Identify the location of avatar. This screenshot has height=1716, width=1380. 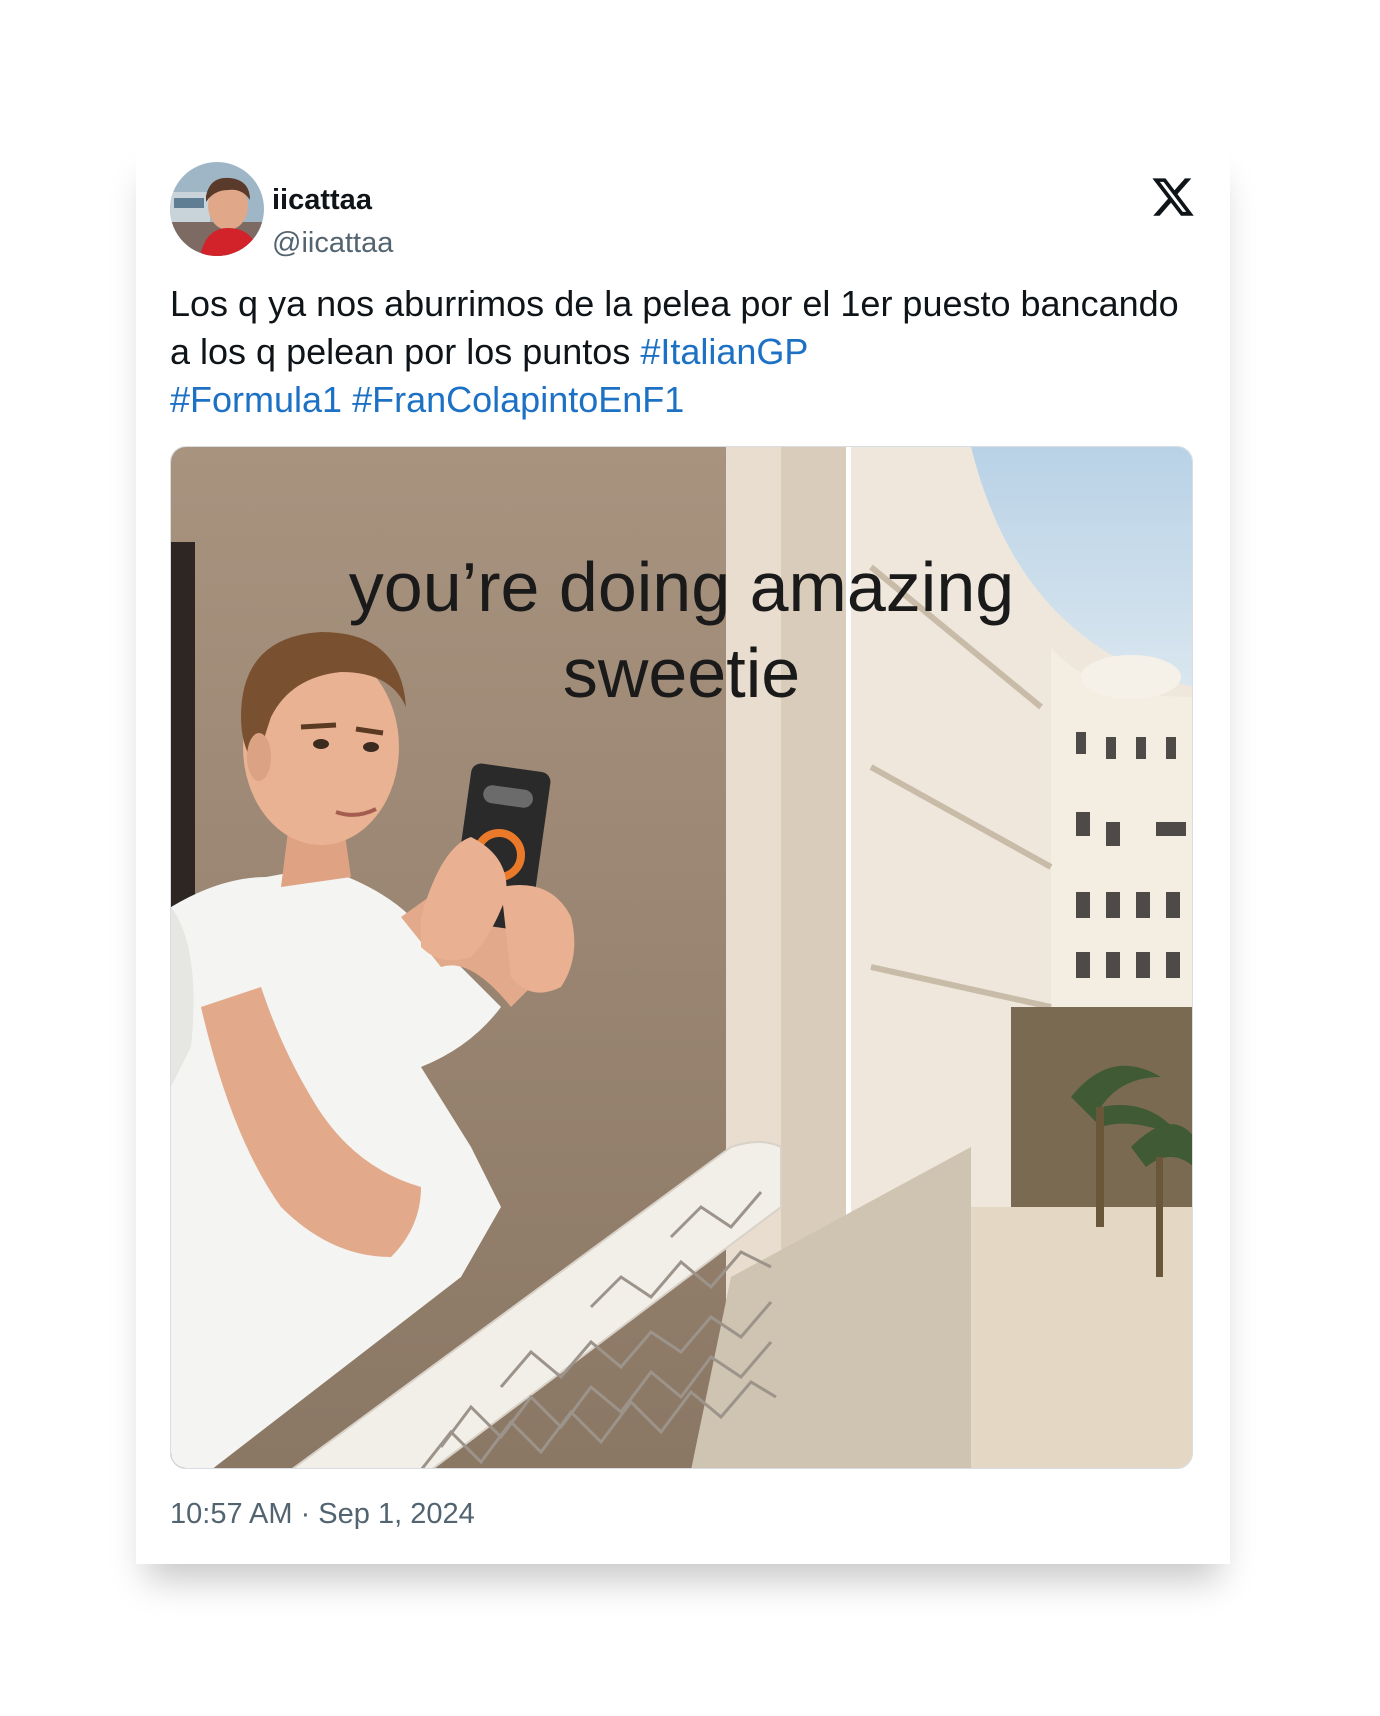
(217, 209).